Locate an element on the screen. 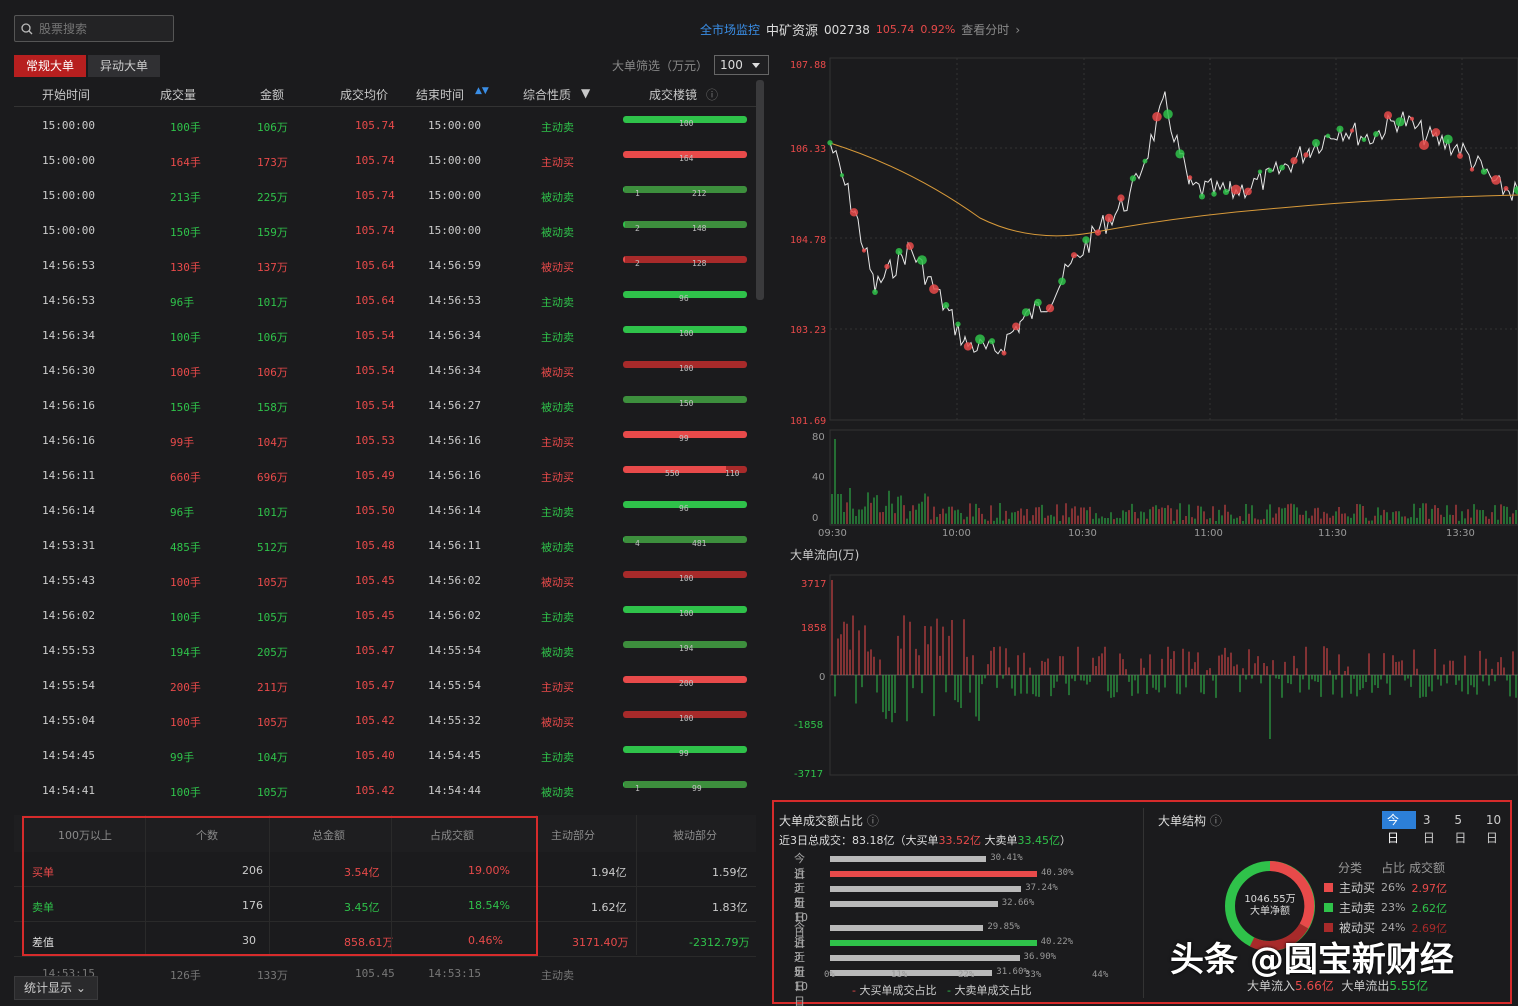 The width and height of the screenshot is (1518, 1006). filter-select: 100 is located at coordinates (742, 65).